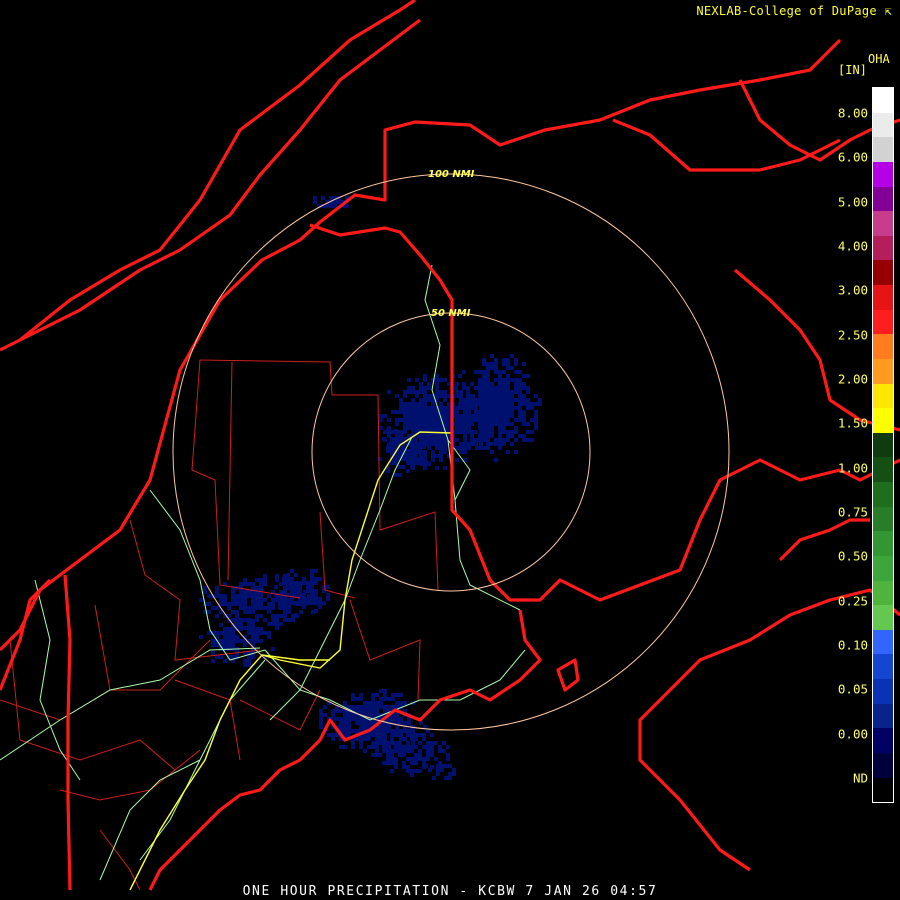  What do you see at coordinates (150, 820) in the screenshot?
I see `highway` at bounding box center [150, 820].